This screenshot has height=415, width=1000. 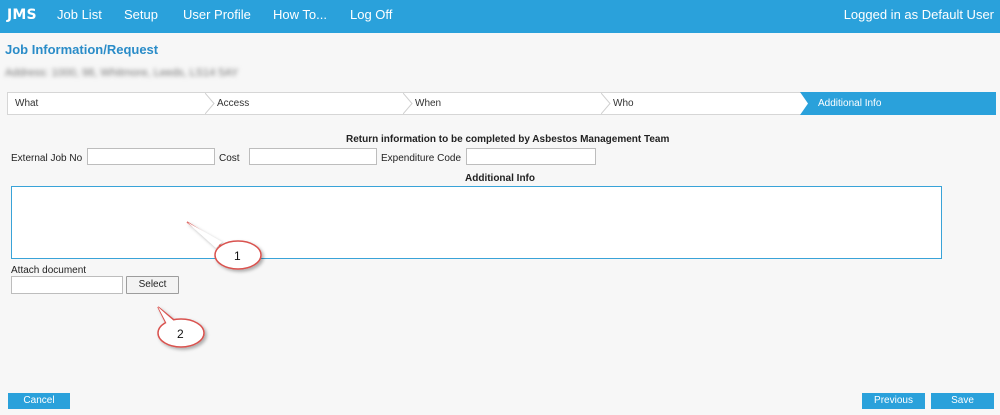 I want to click on previous-button: Previous, so click(x=893, y=401).